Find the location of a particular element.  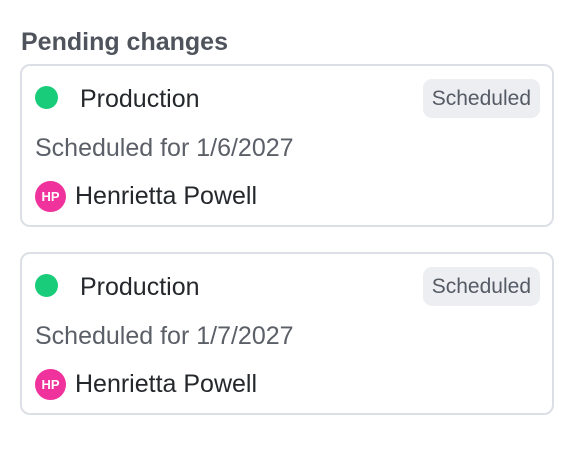

schedule-date: Scheduled for 1/7/2027 is located at coordinates (164, 336).